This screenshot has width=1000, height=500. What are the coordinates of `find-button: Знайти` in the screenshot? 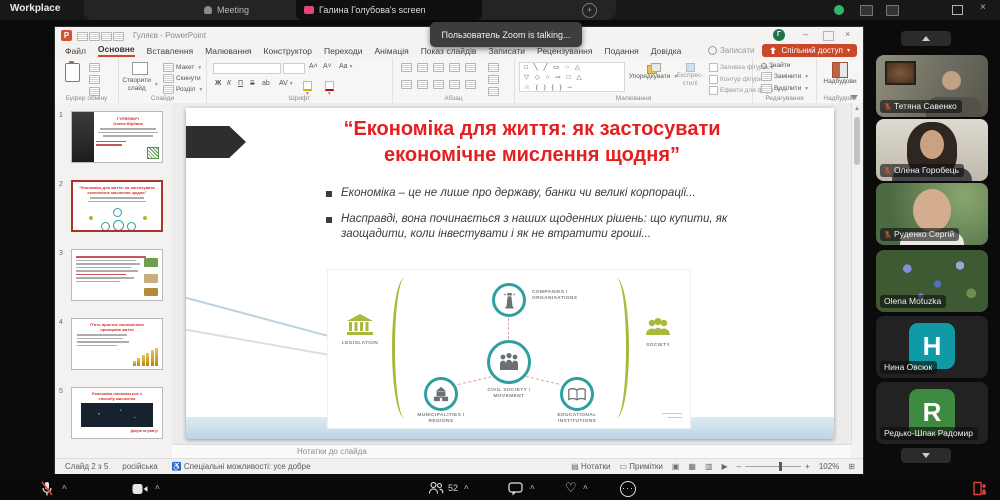 It's located at (784, 65).